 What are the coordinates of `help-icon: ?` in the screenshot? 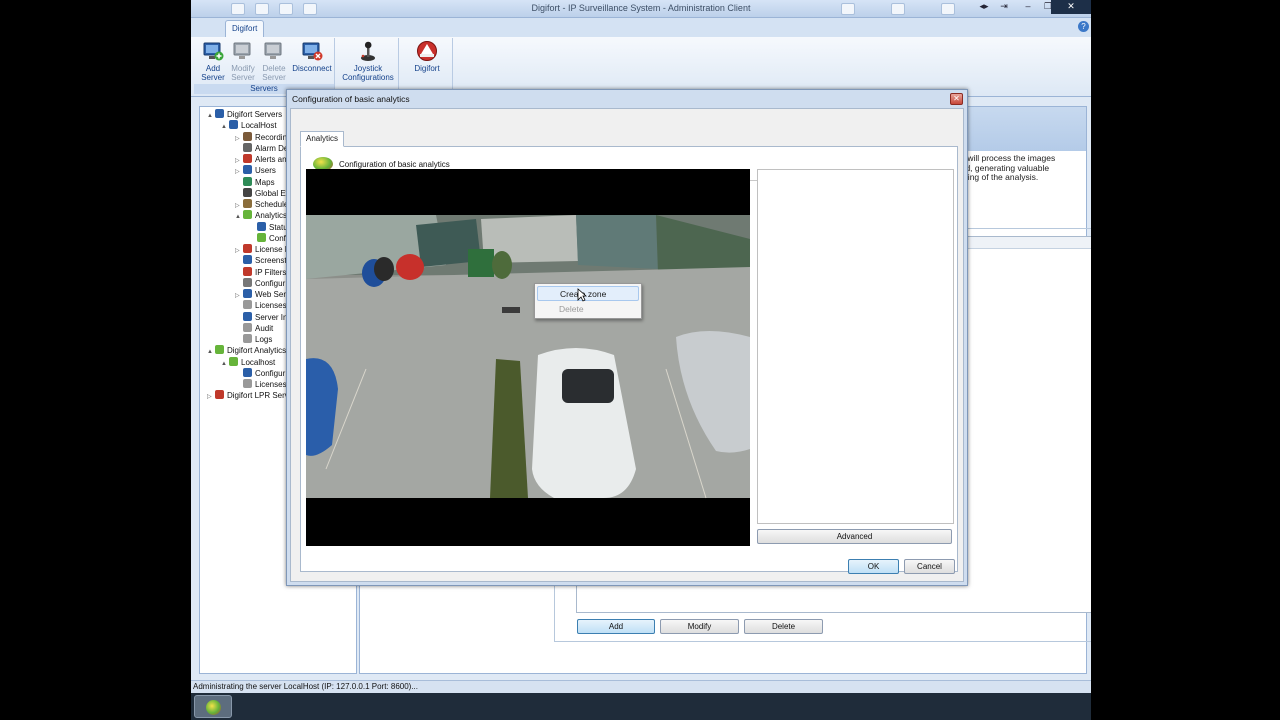 It's located at (1083, 26).